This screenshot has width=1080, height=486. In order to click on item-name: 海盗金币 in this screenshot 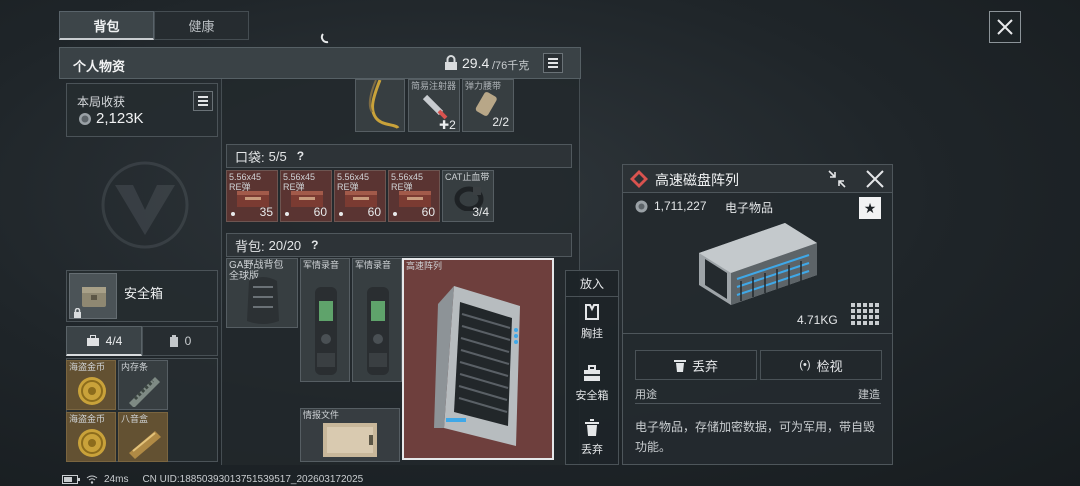, I will do `click(87, 419)`.